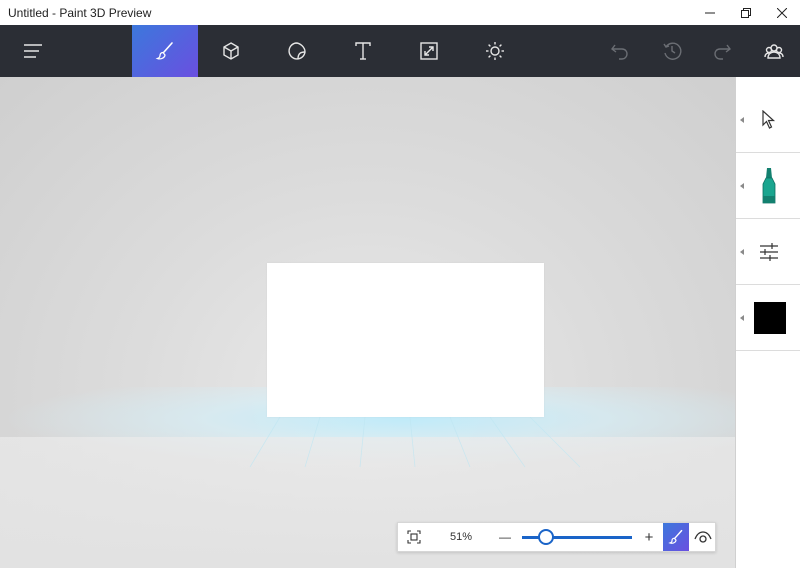 Image resolution: width=800 pixels, height=568 pixels. I want to click on menu-button, so click(33, 51).